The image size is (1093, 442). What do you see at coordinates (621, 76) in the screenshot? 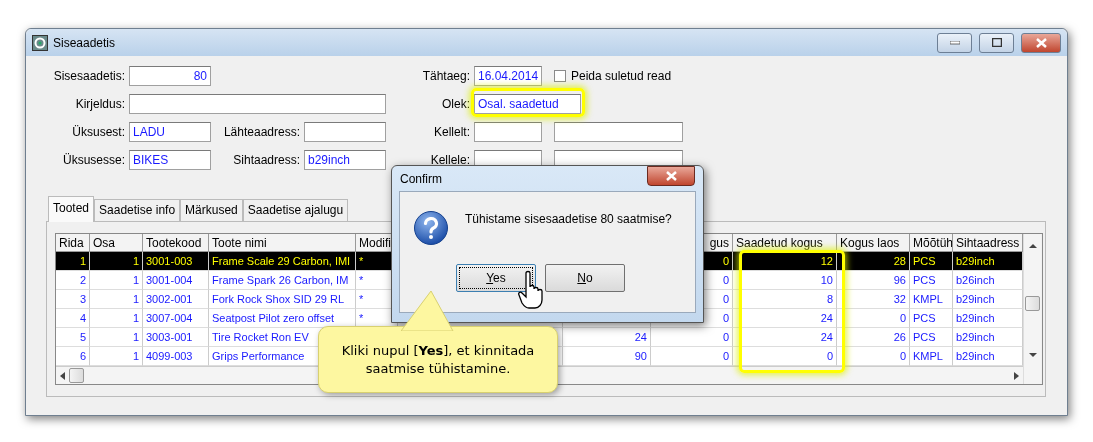
I see `checkbox-label: Peida suletud read` at bounding box center [621, 76].